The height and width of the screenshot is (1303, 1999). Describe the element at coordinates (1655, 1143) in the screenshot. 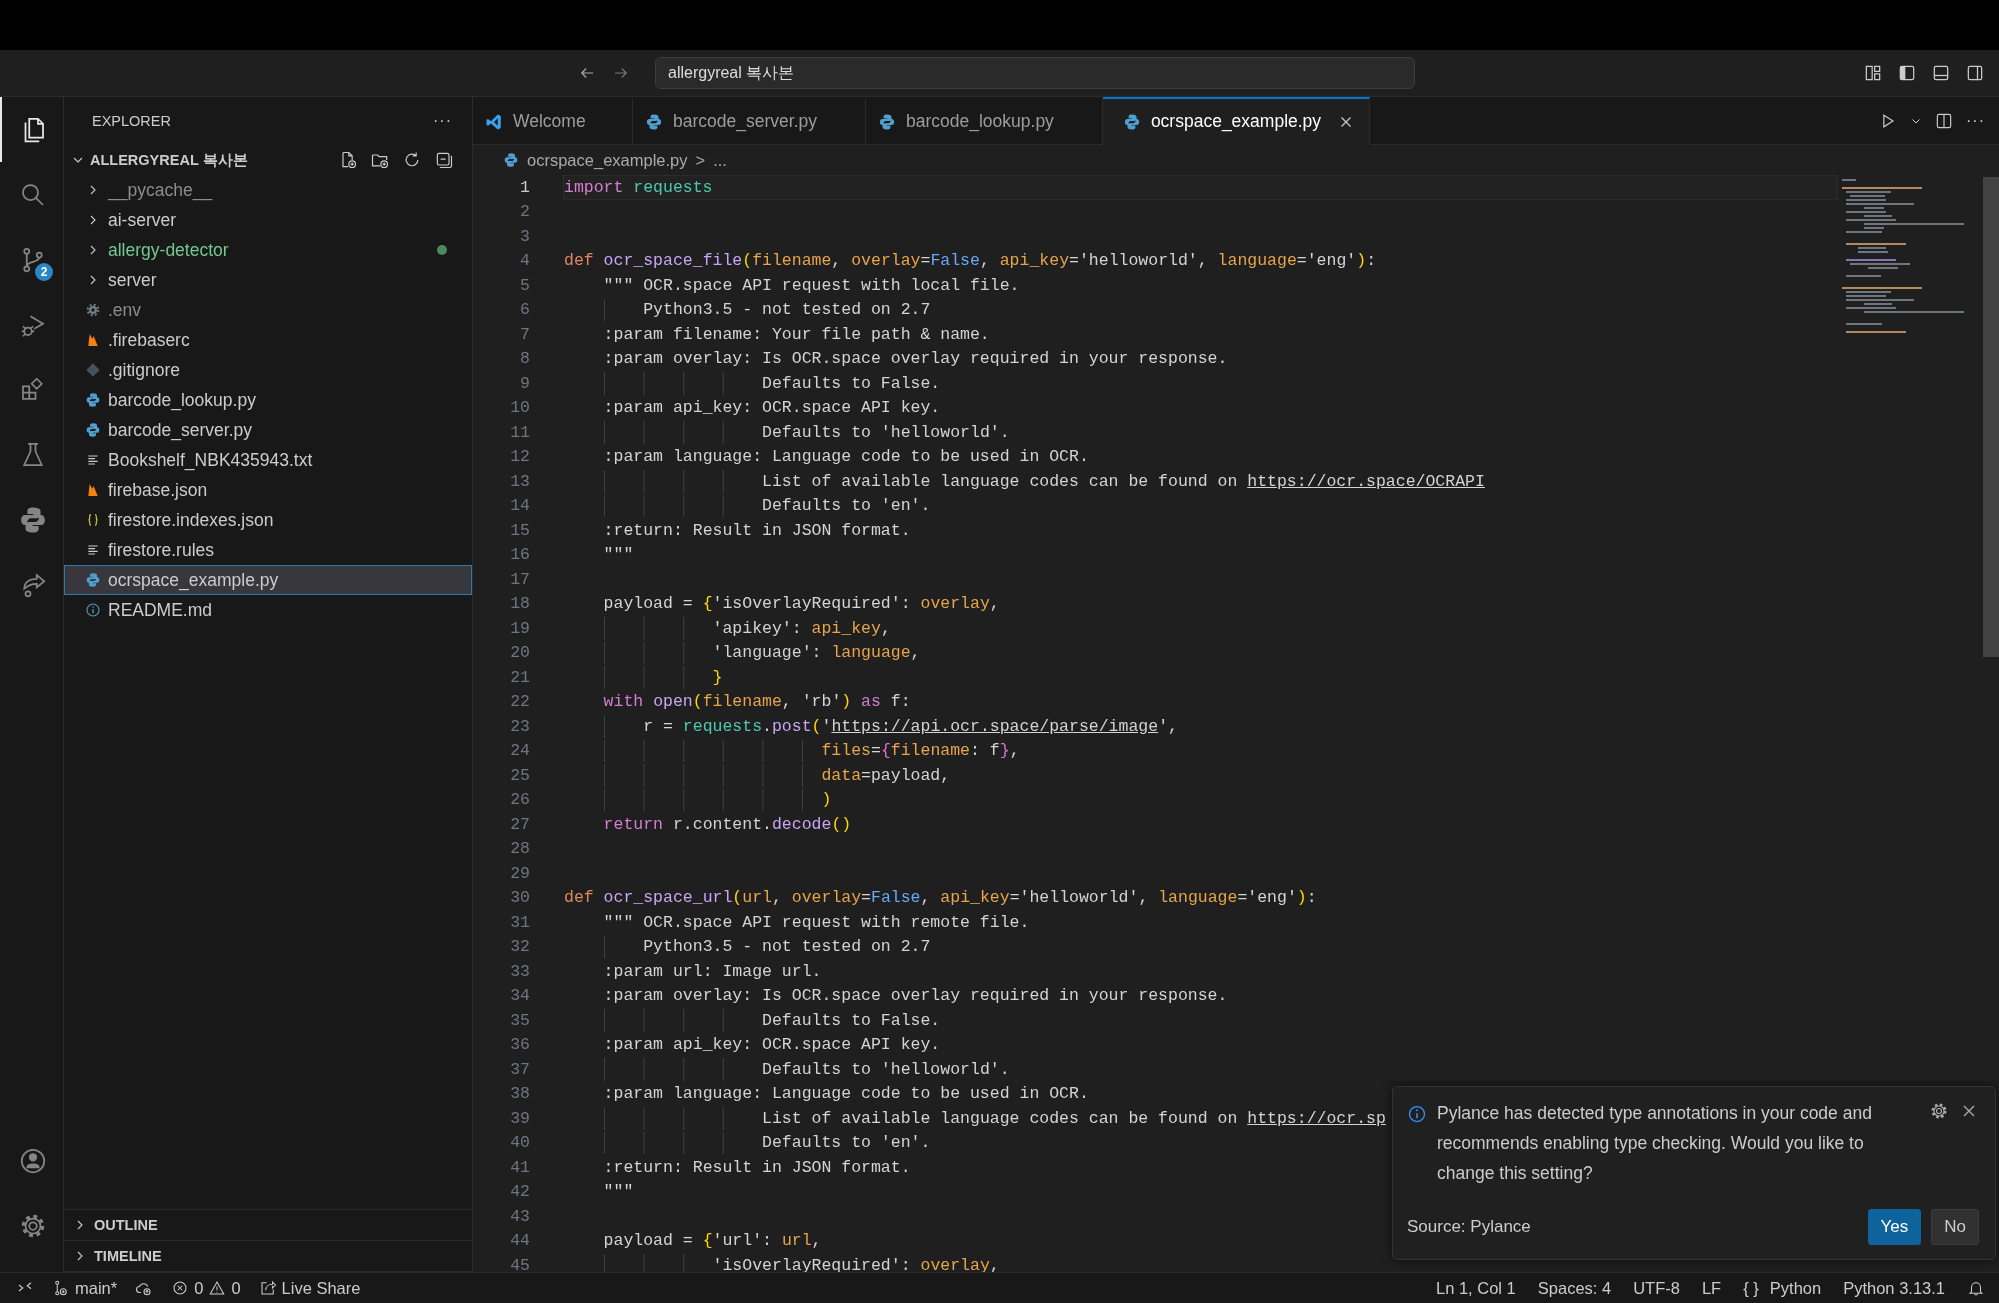

I see `notification-message: Pylance has detected type annotations in your code and recommends enabling type checking. Would you like to change this setting?` at that location.